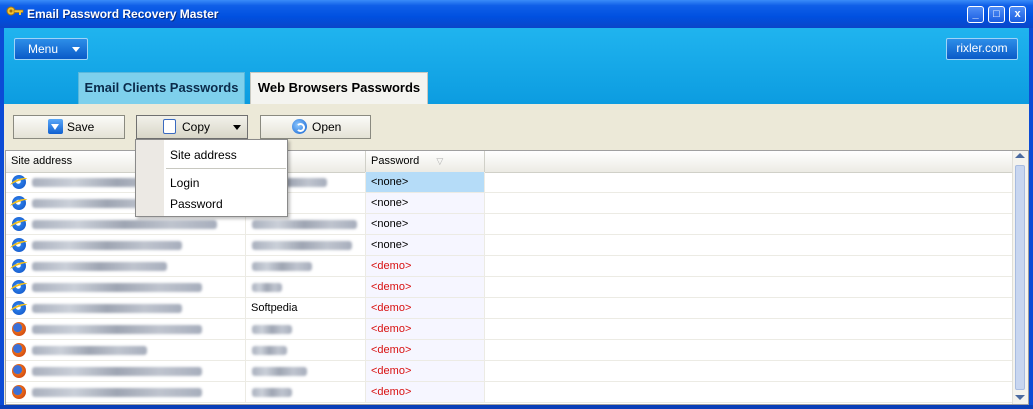 Image resolution: width=1033 pixels, height=409 pixels. What do you see at coordinates (43, 49) in the screenshot?
I see `menu-button-label: Menu` at bounding box center [43, 49].